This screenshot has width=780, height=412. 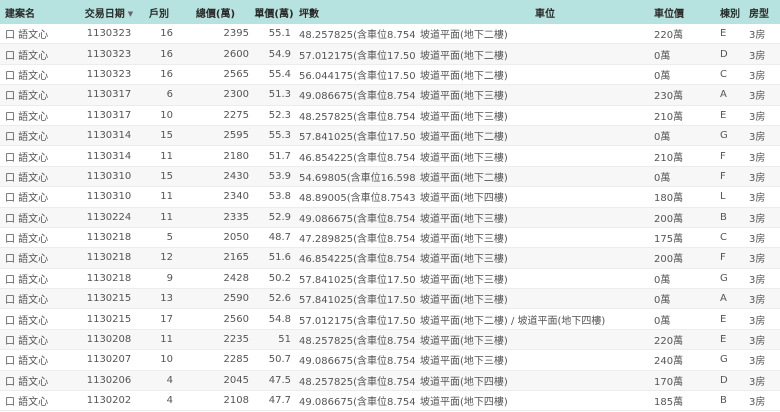 I want to click on cell-total-price: 2235, so click(x=236, y=340).